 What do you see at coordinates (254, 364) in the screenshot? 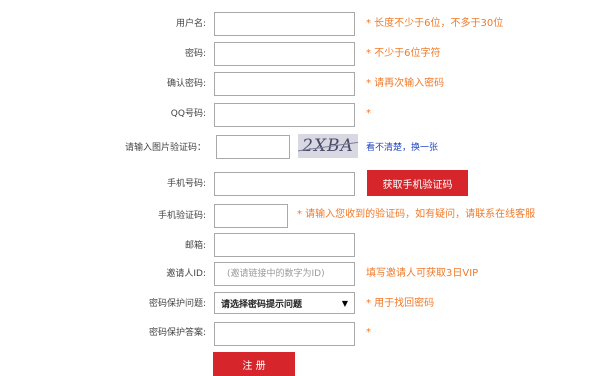
I see `register-button: 注 册` at bounding box center [254, 364].